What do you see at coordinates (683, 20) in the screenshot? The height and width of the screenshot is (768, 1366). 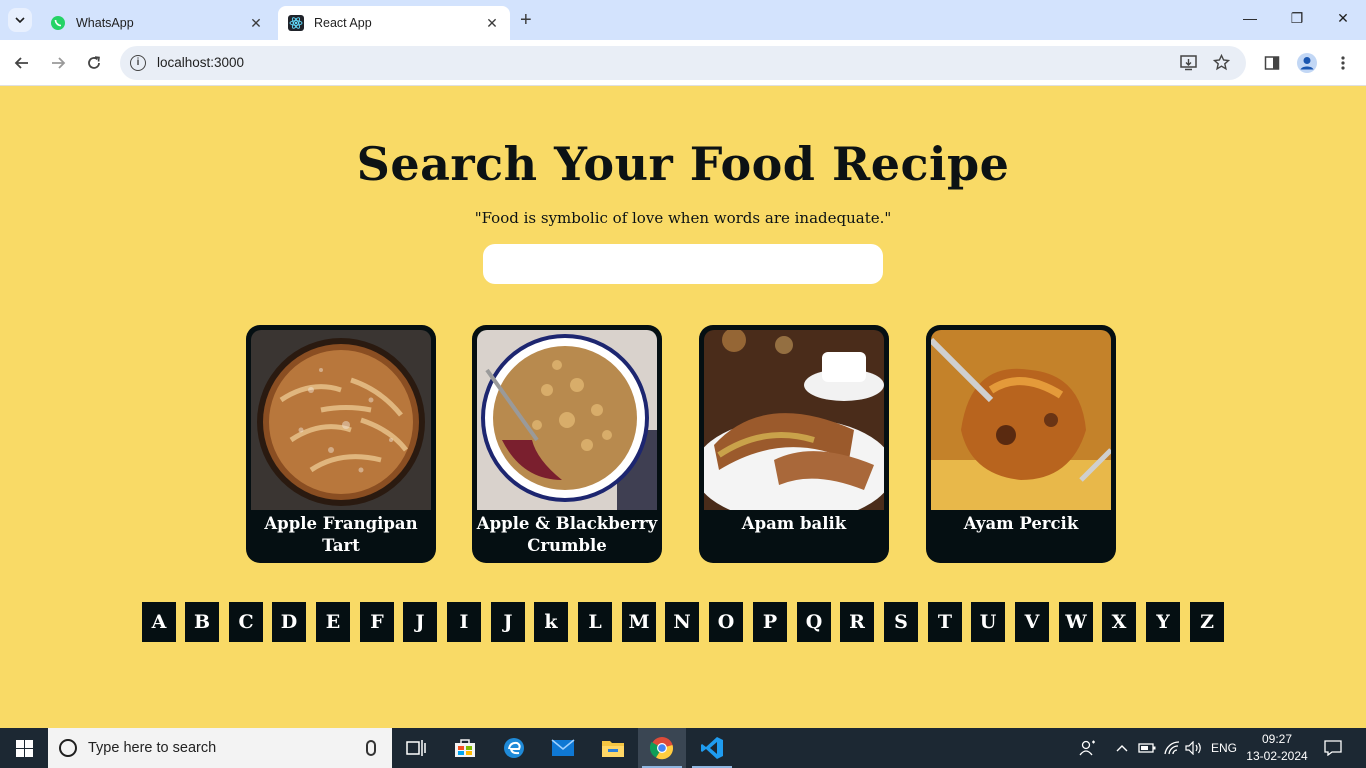 I see `browser-tab-strip: WhatsApp ✕ React App ✕ + — ❐ ✕` at bounding box center [683, 20].